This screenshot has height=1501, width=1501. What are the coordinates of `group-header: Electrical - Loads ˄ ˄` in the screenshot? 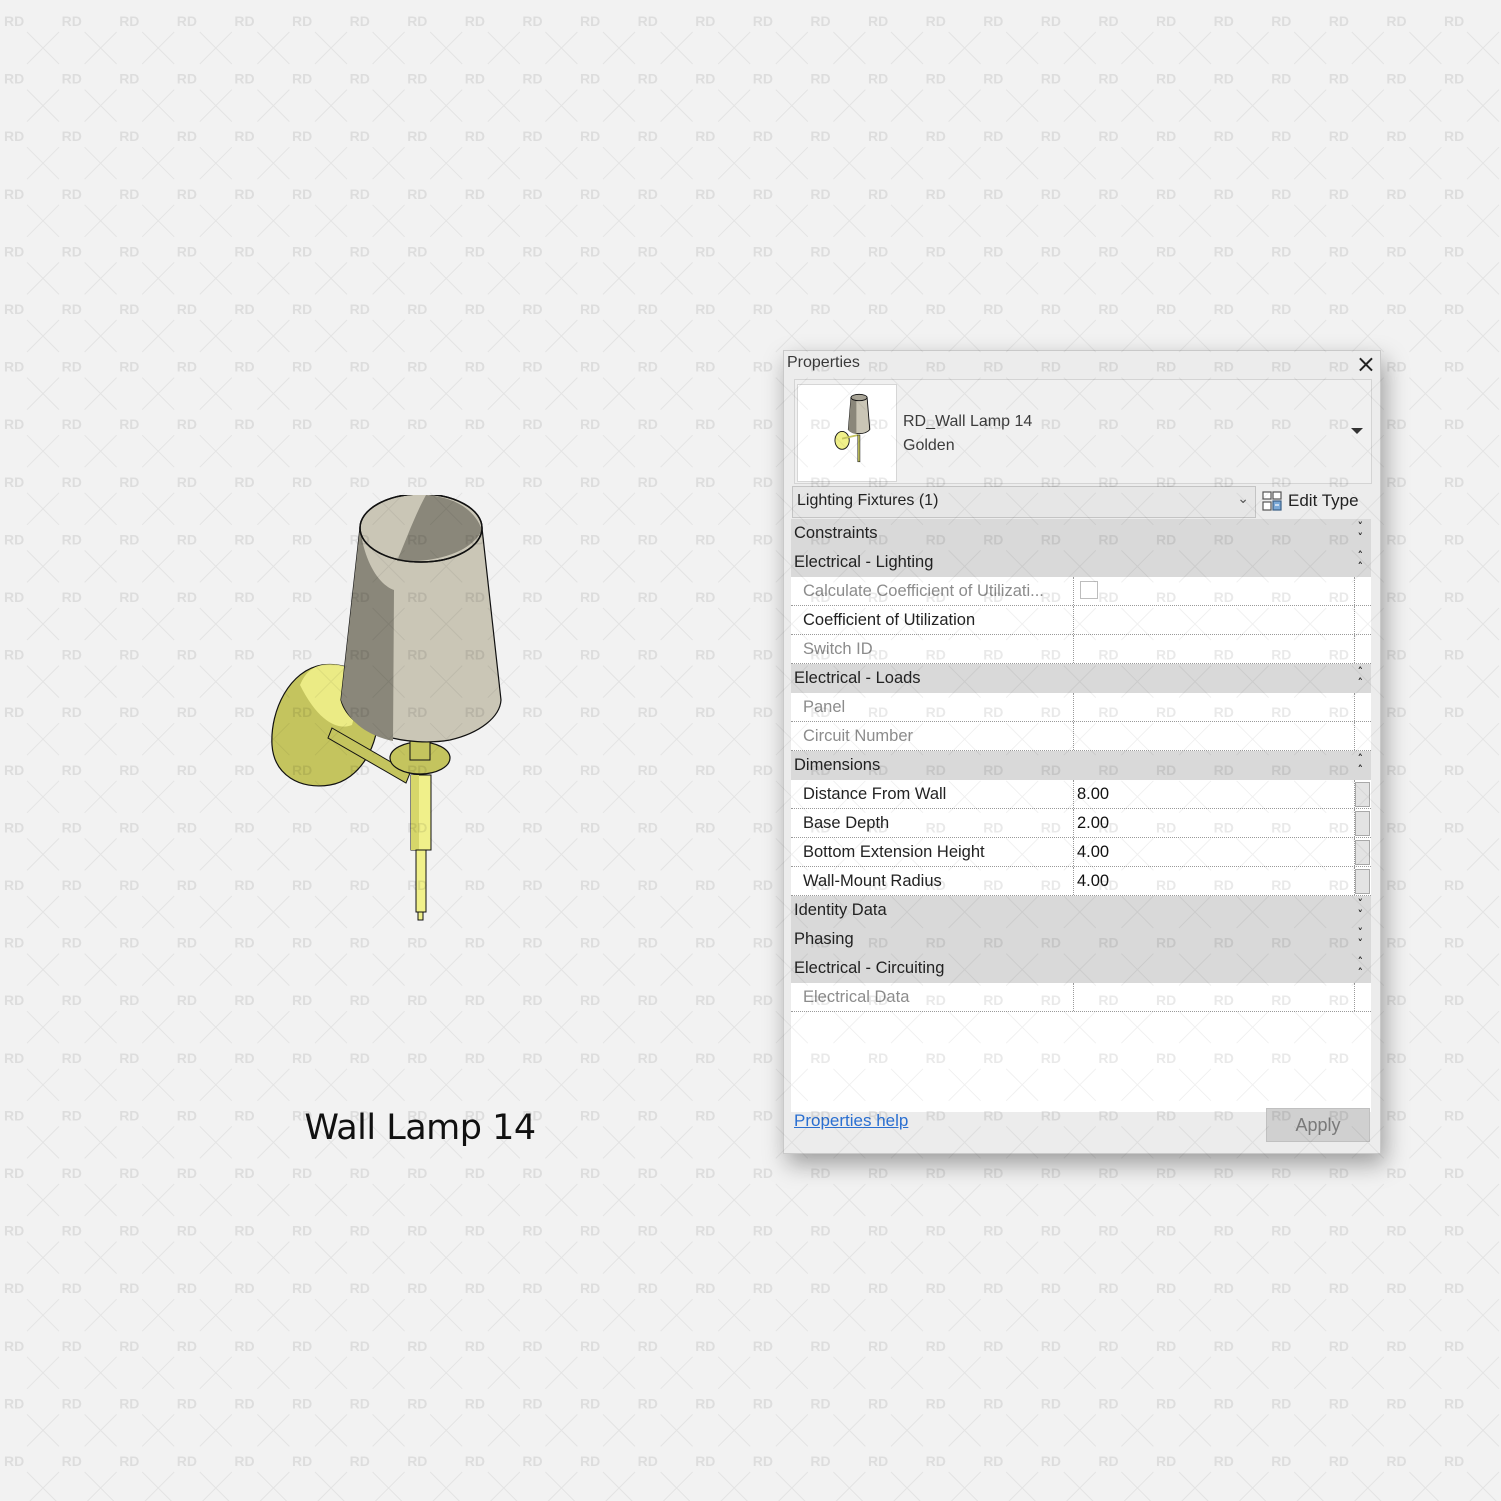 It's located at (1081, 678).